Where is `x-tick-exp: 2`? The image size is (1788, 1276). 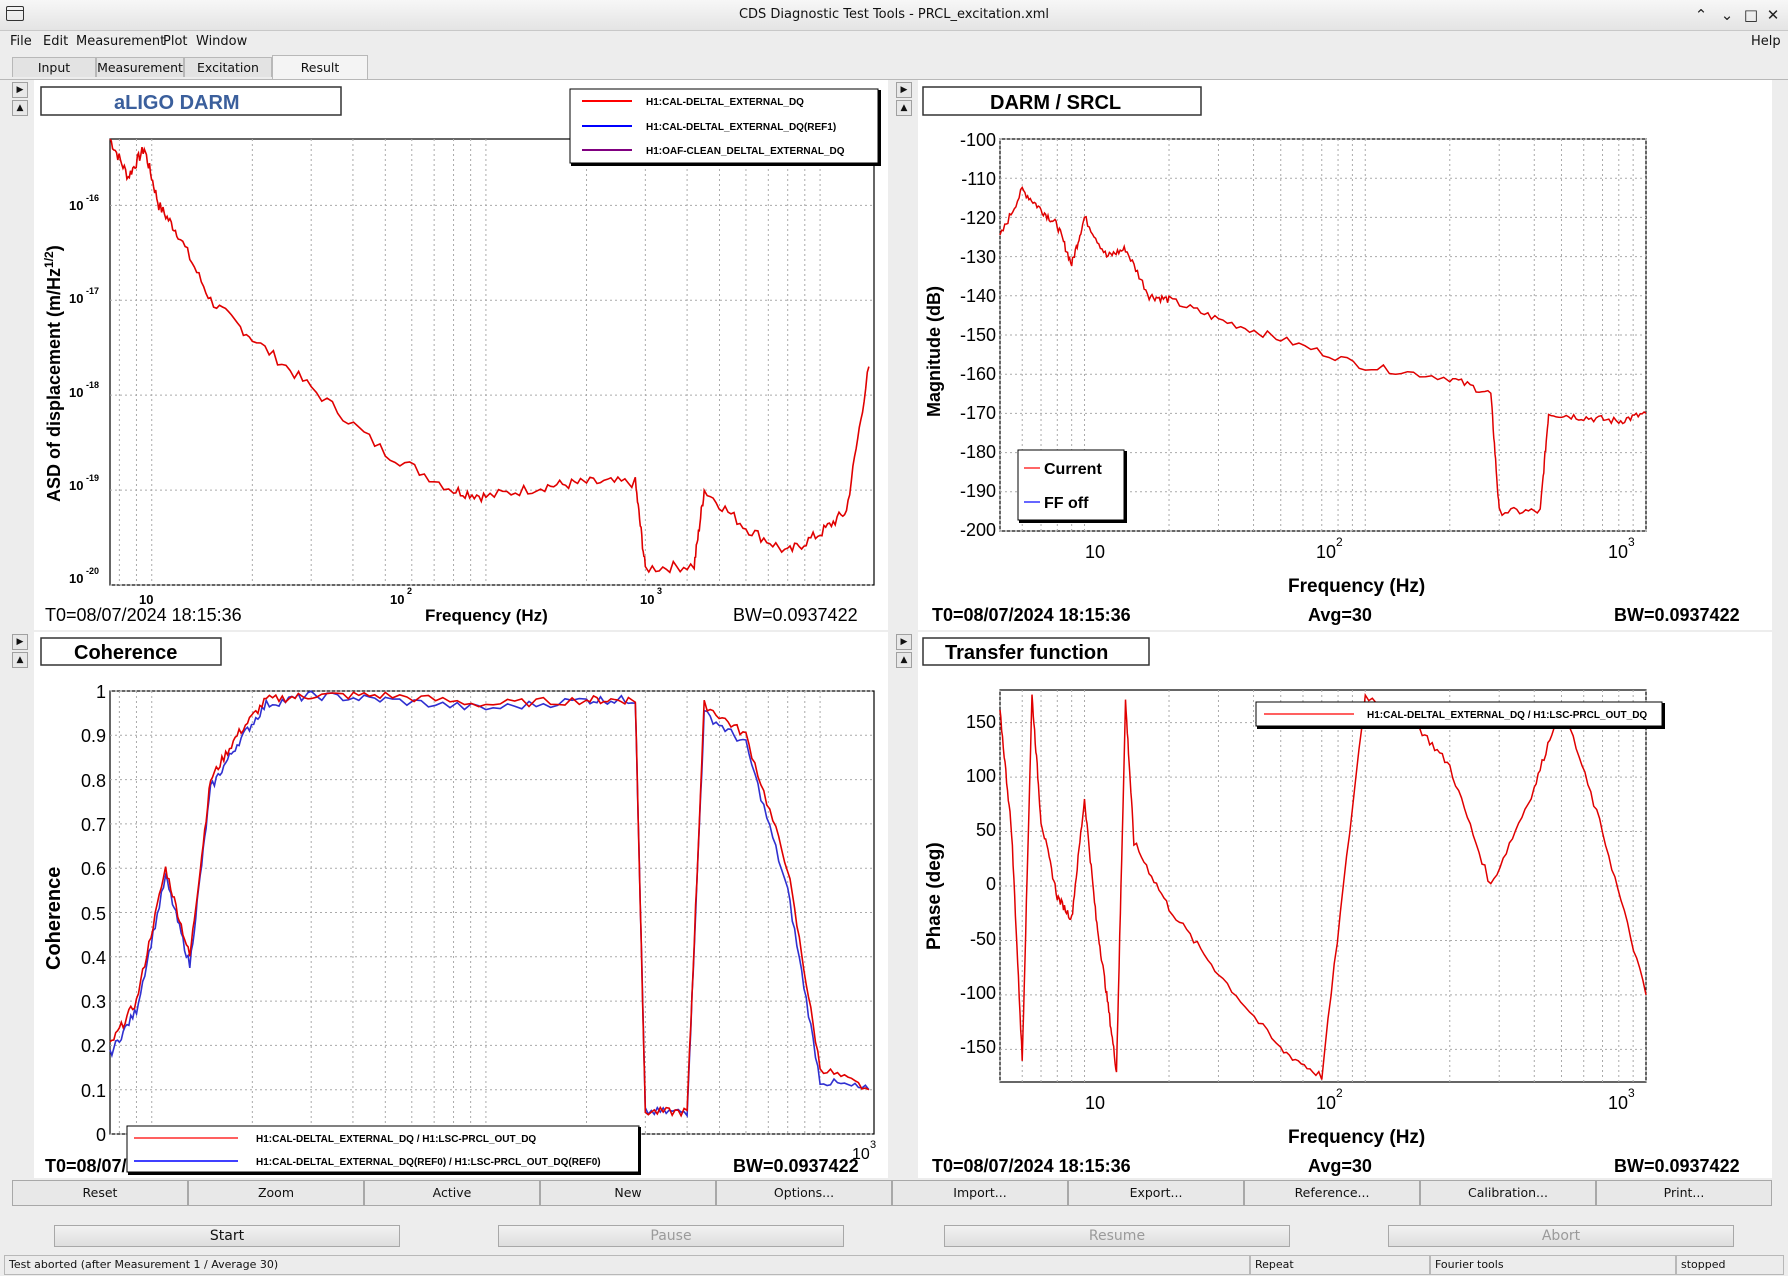
x-tick-exp: 2 is located at coordinates (409, 591).